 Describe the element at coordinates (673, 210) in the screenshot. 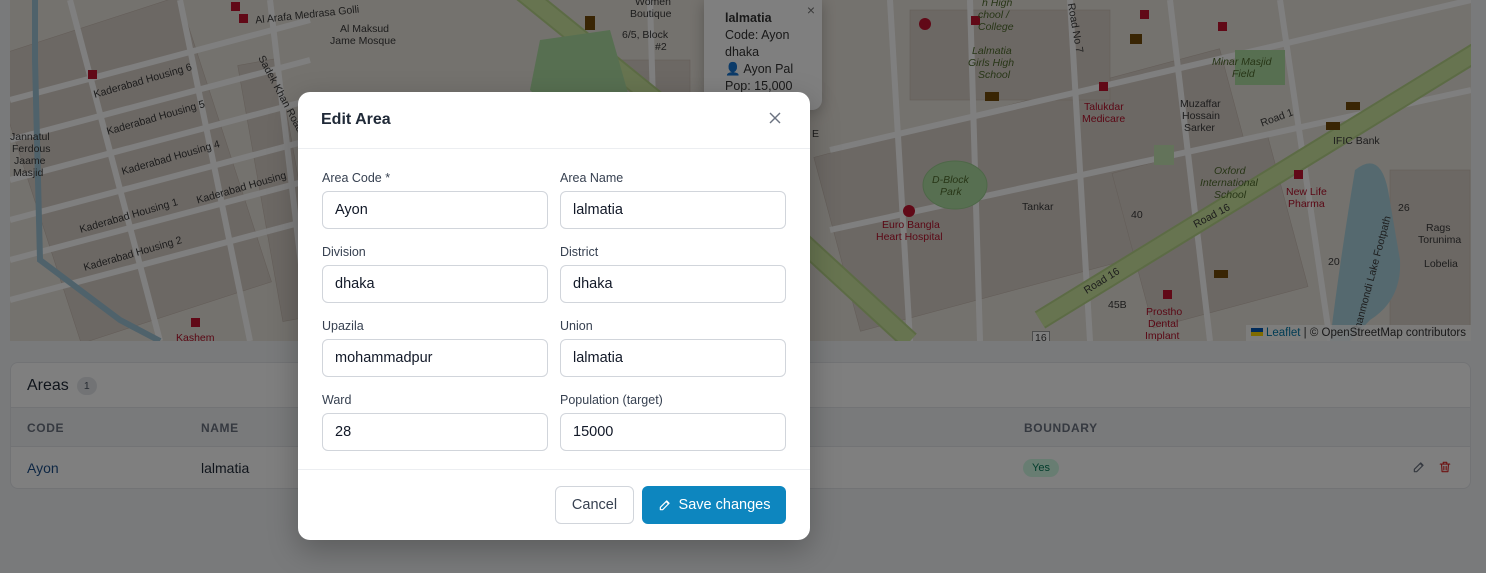

I see `area-name-input` at that location.